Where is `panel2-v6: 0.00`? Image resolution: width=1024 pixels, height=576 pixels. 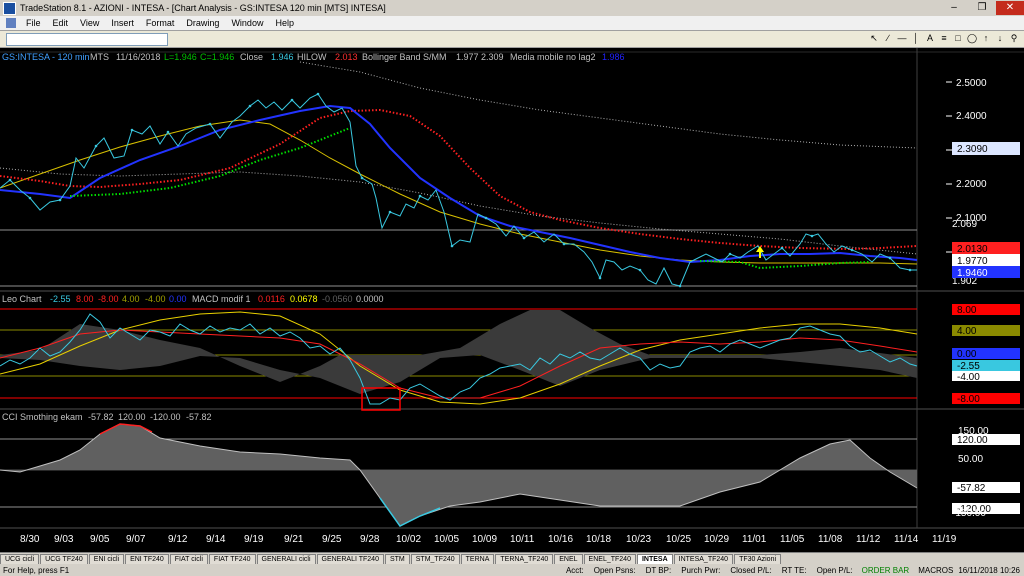 panel2-v6: 0.00 is located at coordinates (178, 299).